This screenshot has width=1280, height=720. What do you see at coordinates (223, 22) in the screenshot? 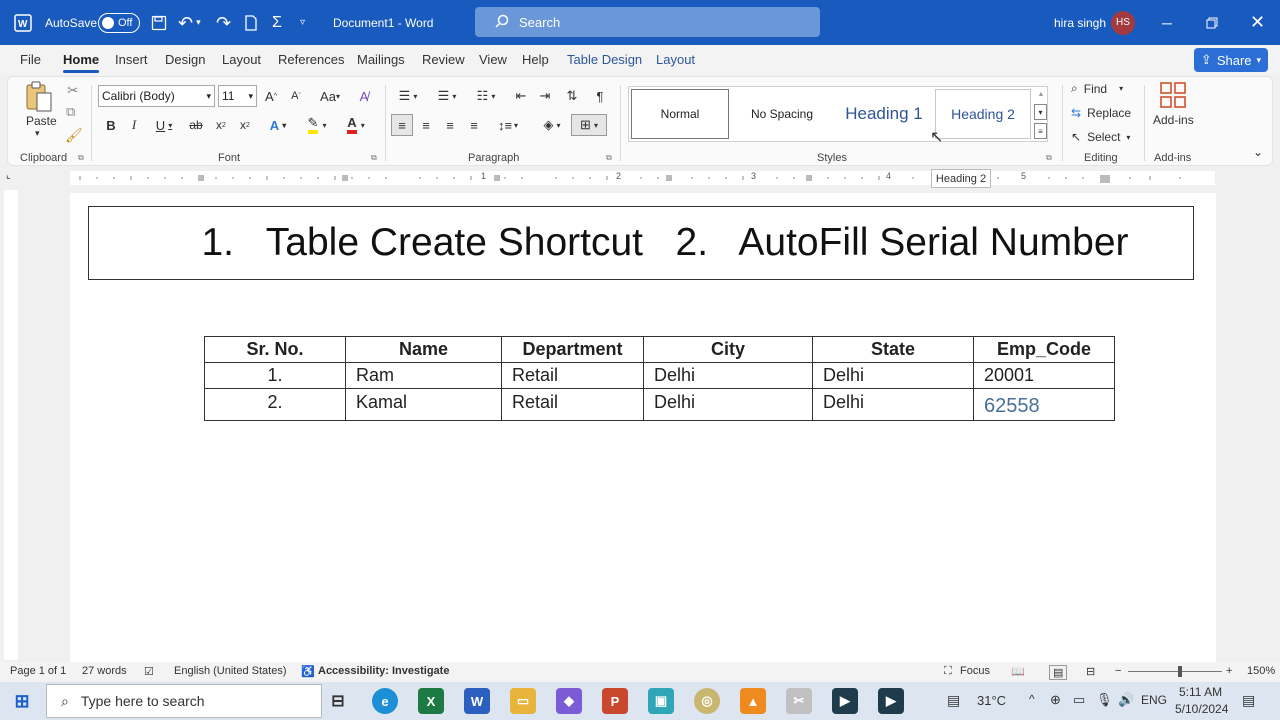
I see `redo-icon: ↷` at bounding box center [223, 22].